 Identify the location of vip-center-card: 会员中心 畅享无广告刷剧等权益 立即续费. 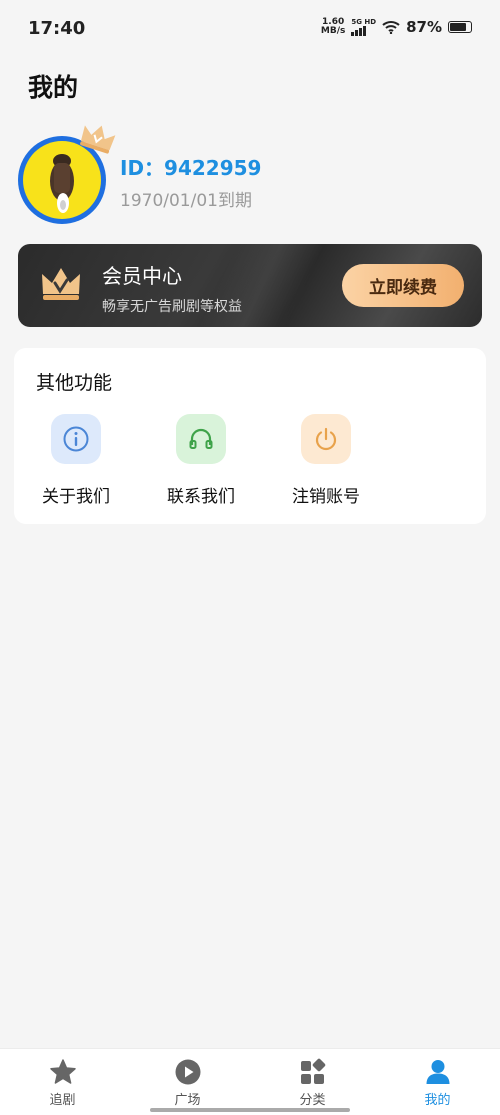
(250, 285).